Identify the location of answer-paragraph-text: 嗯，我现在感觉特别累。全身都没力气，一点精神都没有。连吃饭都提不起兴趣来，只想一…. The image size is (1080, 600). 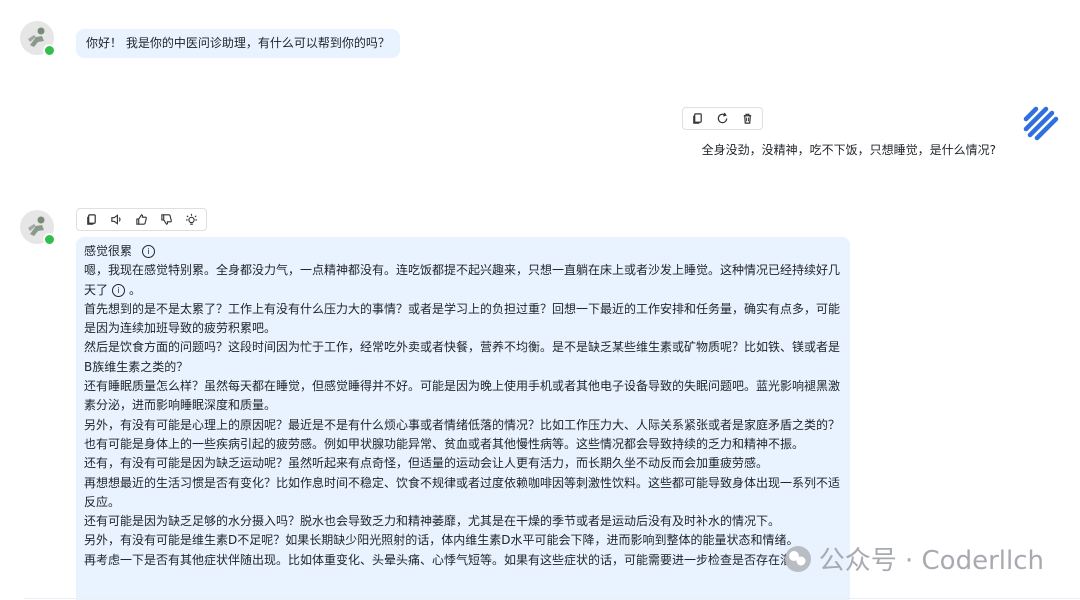
(462, 280).